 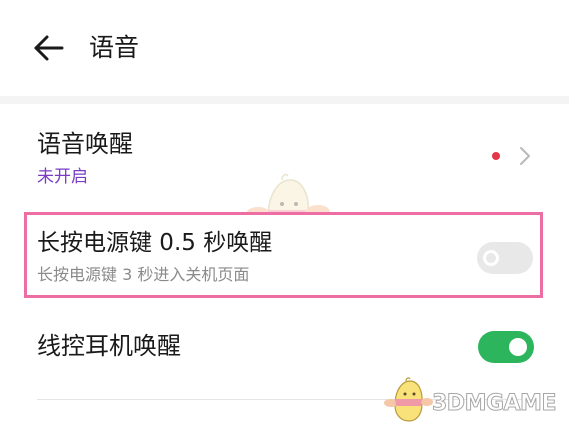 I want to click on notification-dot, so click(x=496, y=156).